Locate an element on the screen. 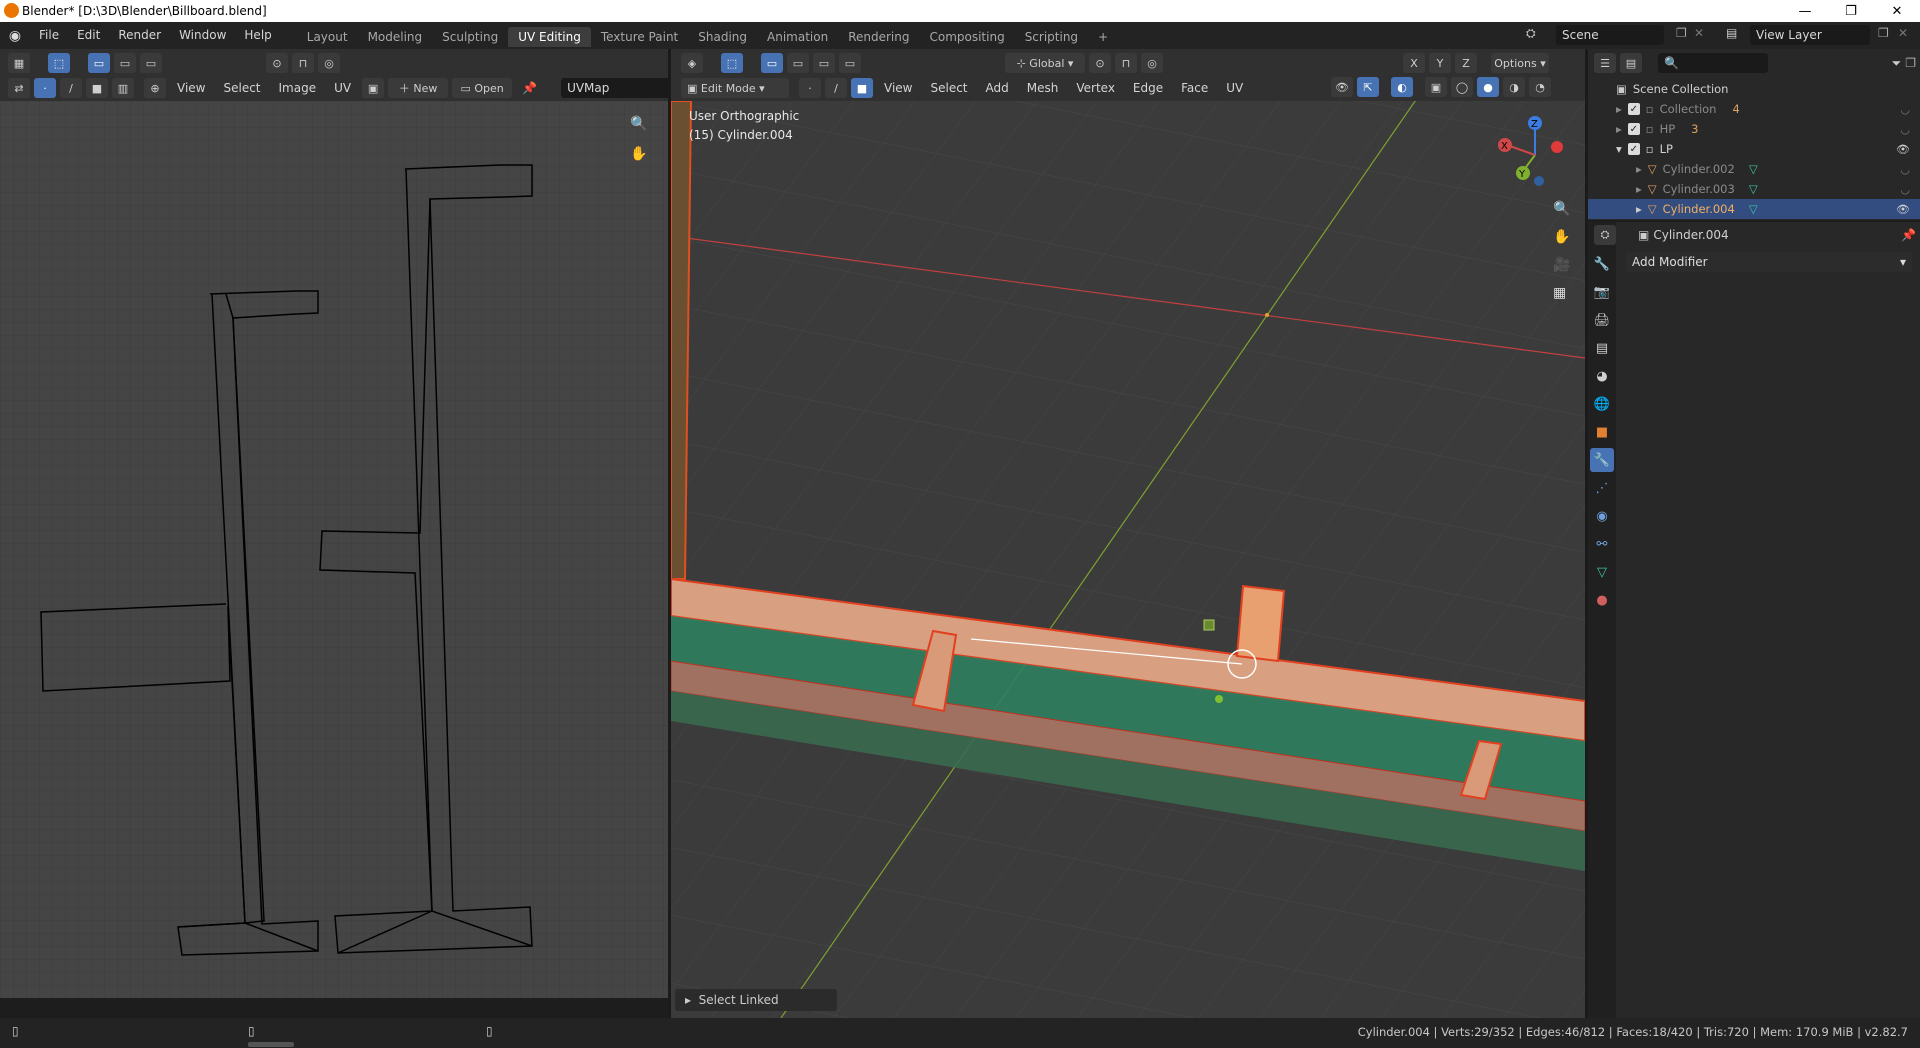  new-scene-icon: ❐ is located at coordinates (1681, 33).